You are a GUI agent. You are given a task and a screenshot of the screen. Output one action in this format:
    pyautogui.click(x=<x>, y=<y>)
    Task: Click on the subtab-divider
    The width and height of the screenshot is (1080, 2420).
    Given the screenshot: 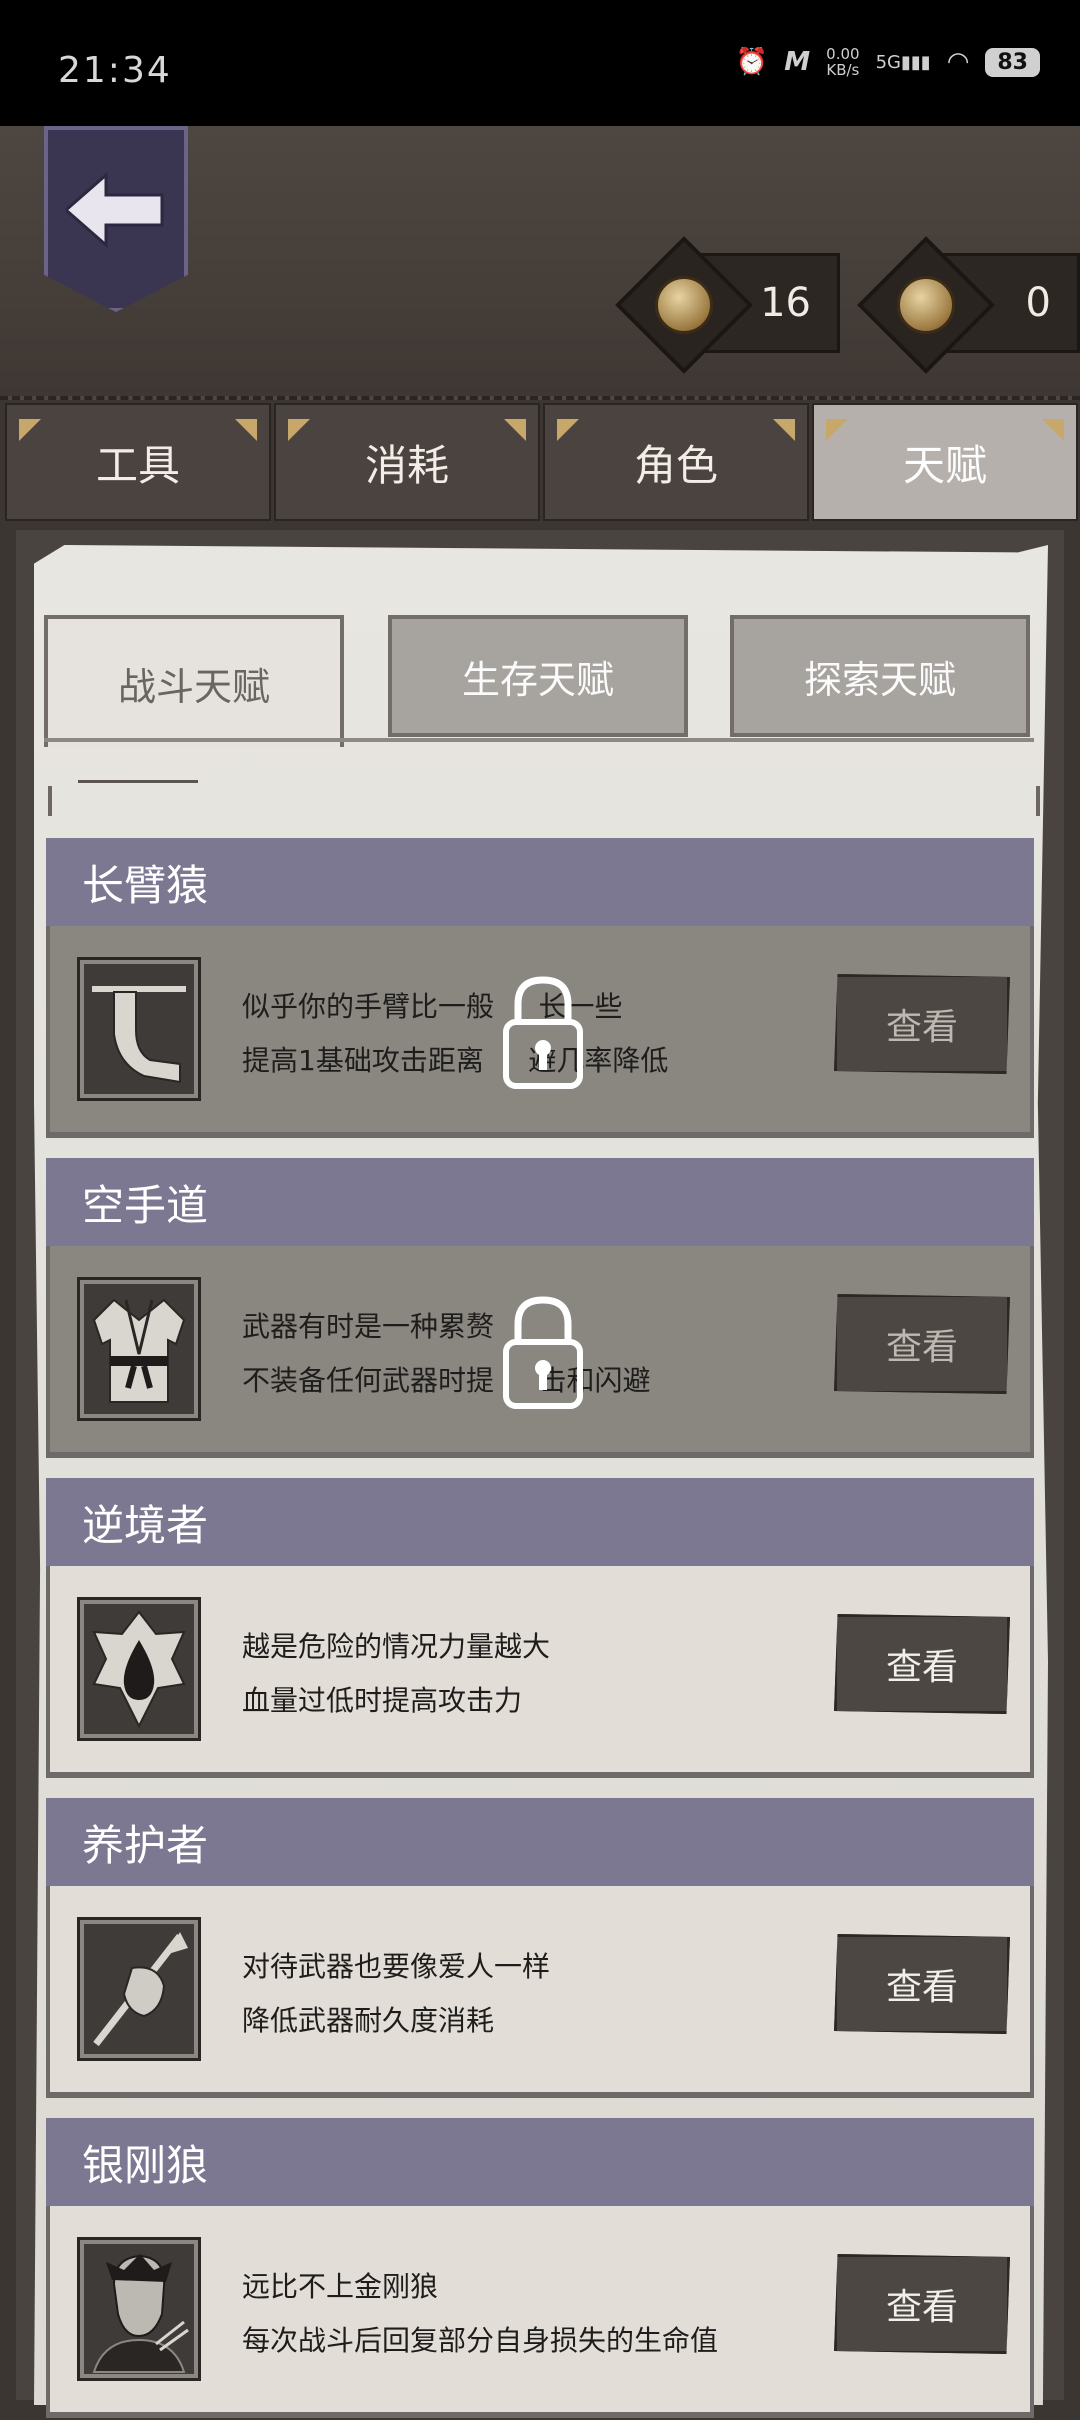 What is the action you would take?
    pyautogui.click(x=539, y=740)
    